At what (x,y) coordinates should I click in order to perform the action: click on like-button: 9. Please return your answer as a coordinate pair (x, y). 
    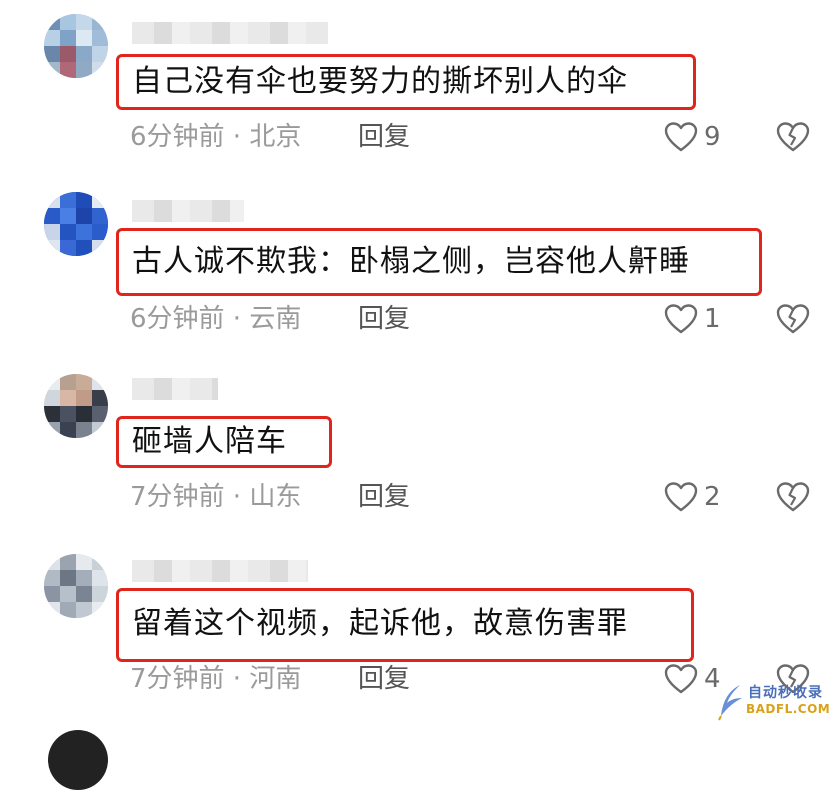
    Looking at the image, I should click on (692, 137).